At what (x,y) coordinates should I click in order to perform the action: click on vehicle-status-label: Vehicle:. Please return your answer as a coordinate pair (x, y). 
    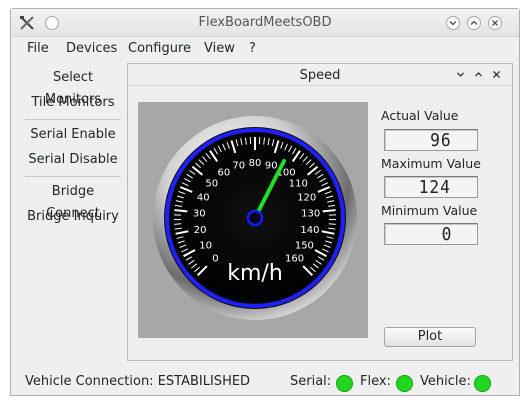
    Looking at the image, I should click on (445, 381).